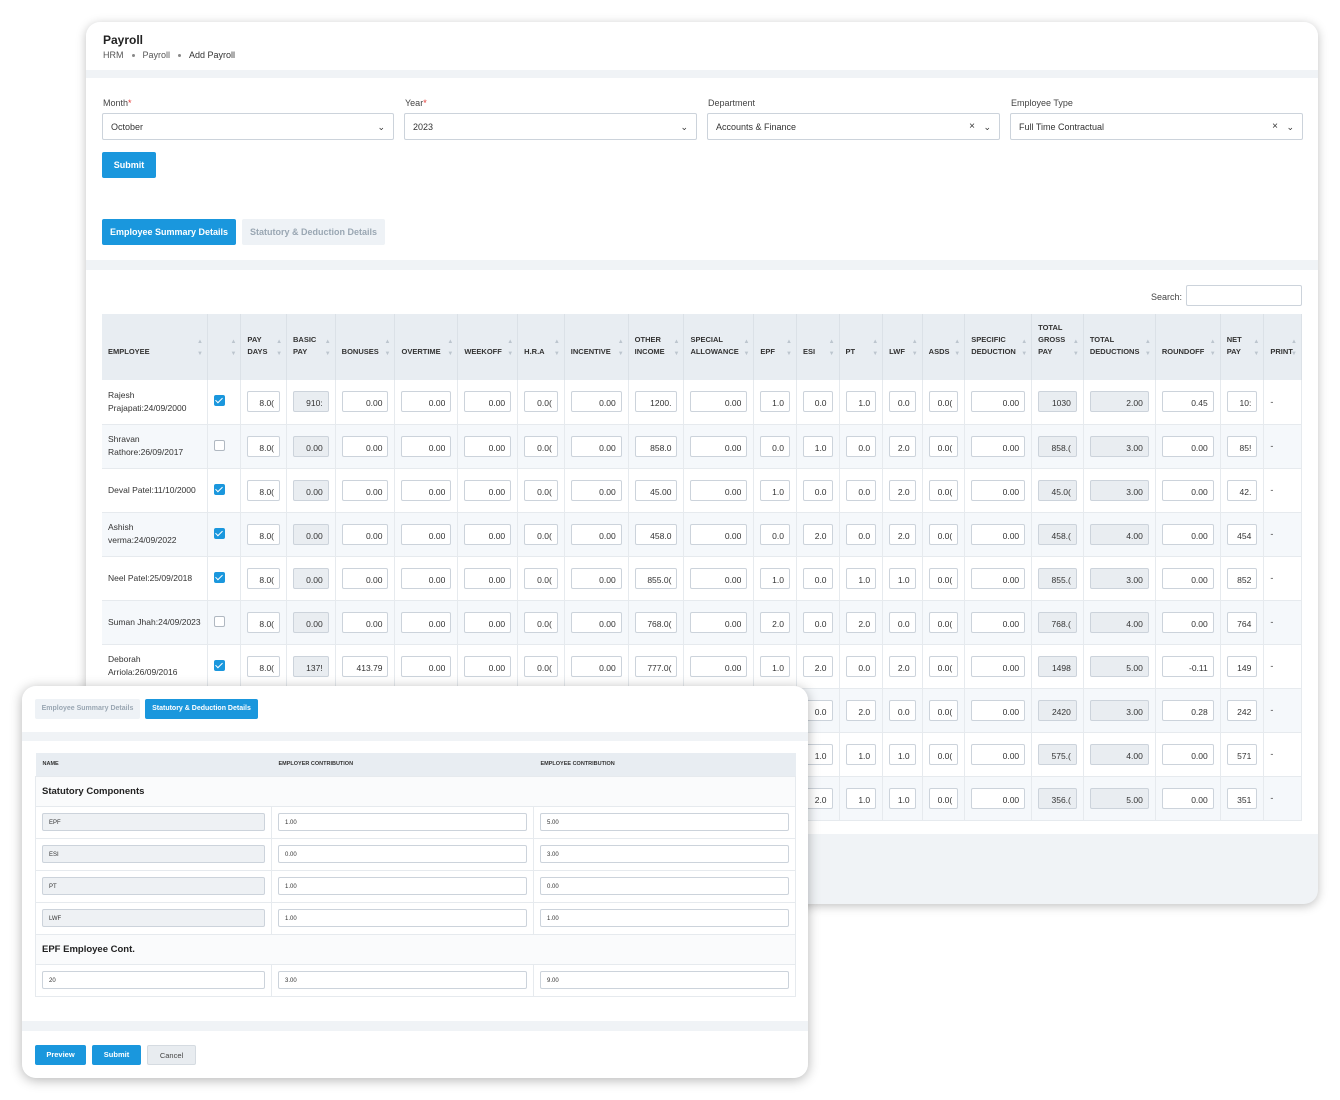  I want to click on cell-input: 85!, so click(1242, 446).